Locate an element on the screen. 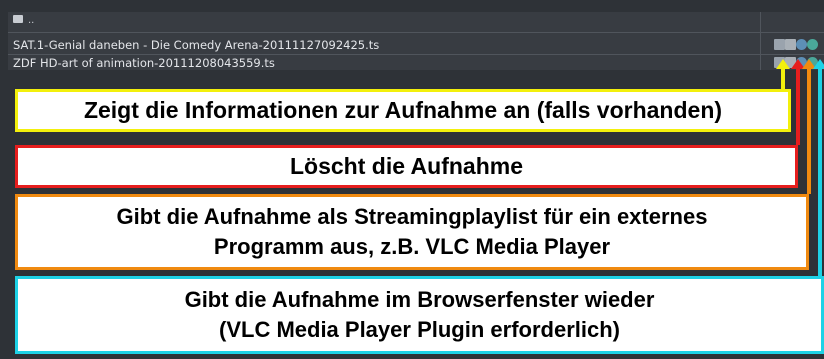 This screenshot has height=359, width=824. delete-icon is located at coordinates (790, 44).